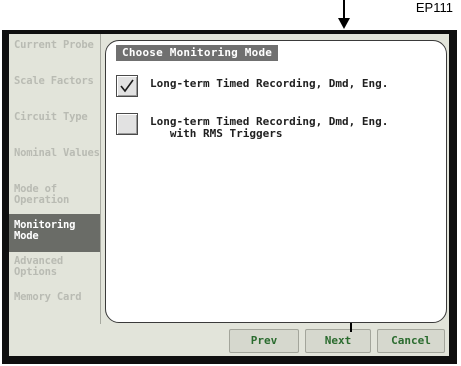 The height and width of the screenshot is (366, 461). I want to click on sidebar-item-label: Memory Card, so click(48, 297).